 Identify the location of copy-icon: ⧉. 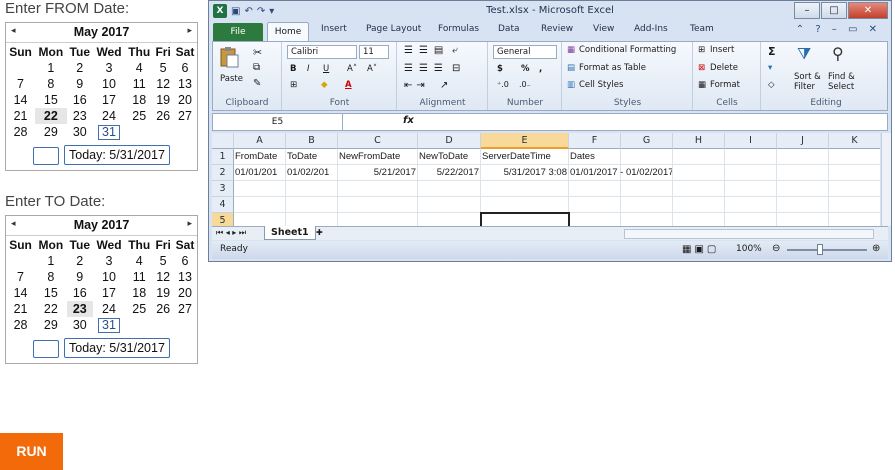
(256, 67).